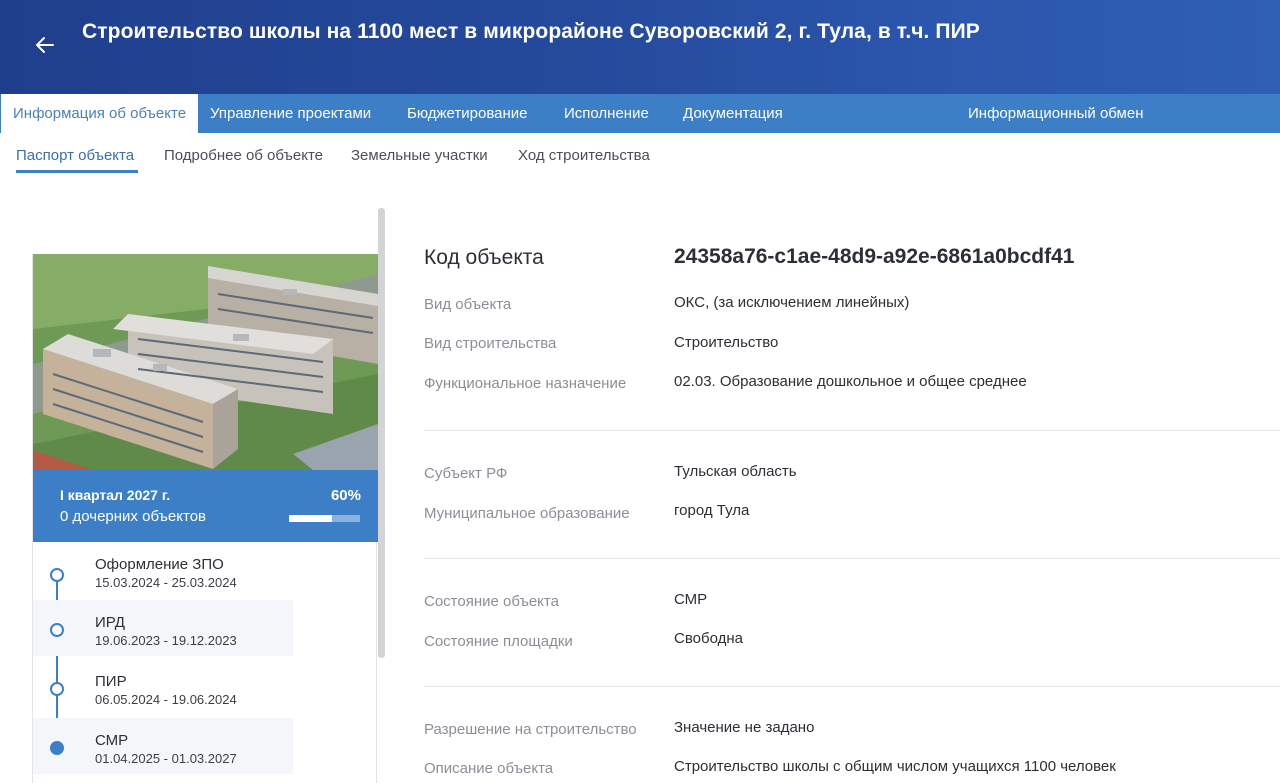 The image size is (1280, 783). Describe the element at coordinates (163, 746) in the screenshot. I see `timeline-item: СМР 01.04.2025 - 01.03.2027` at that location.